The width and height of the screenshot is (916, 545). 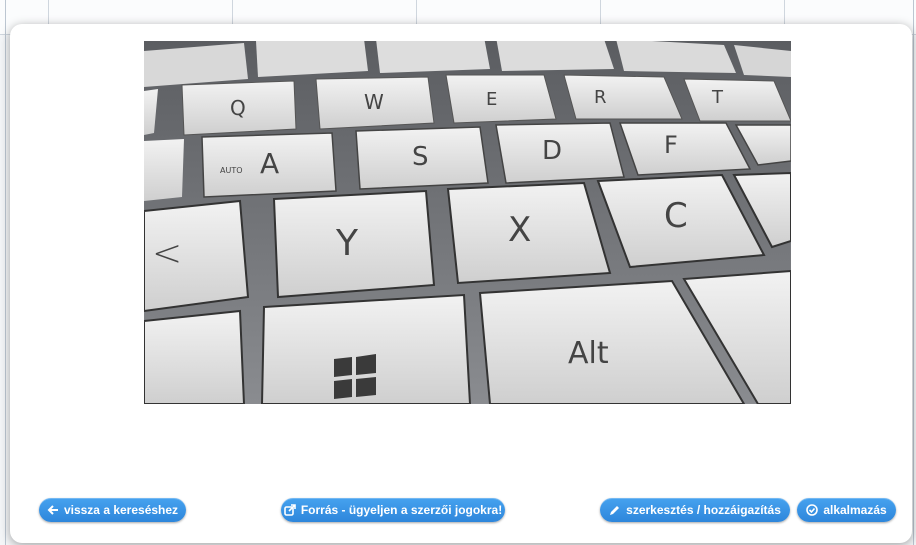 I want to click on source-copyright-button: Forrás - ügyeljen a szerzői jogokra!, so click(x=393, y=510).